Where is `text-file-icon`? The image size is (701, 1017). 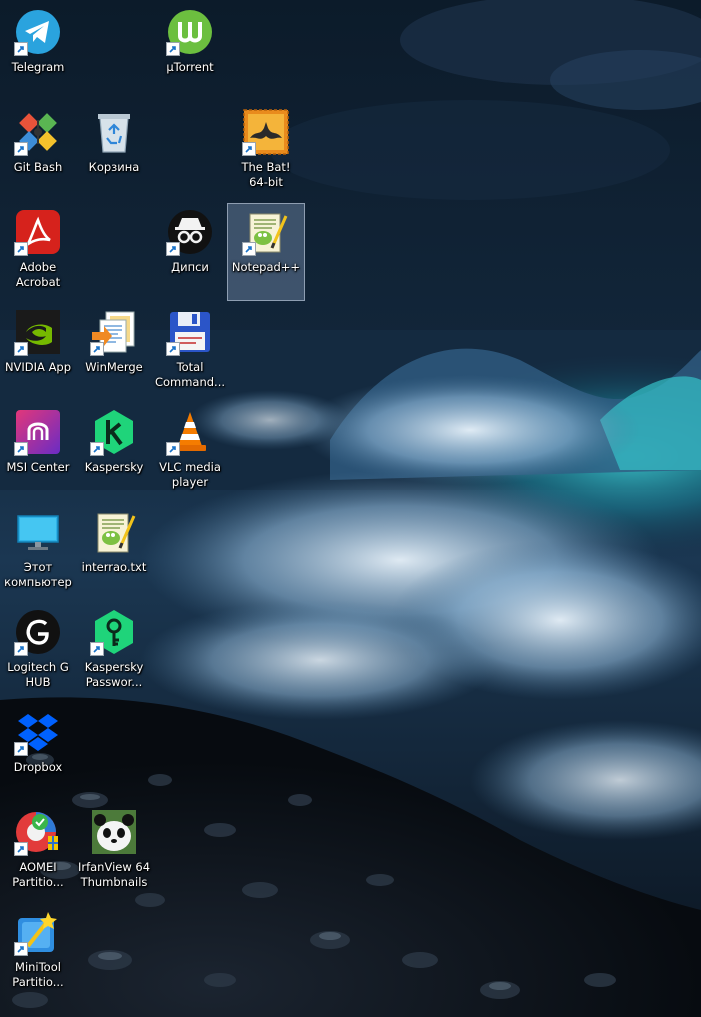
text-file-icon is located at coordinates (116, 533).